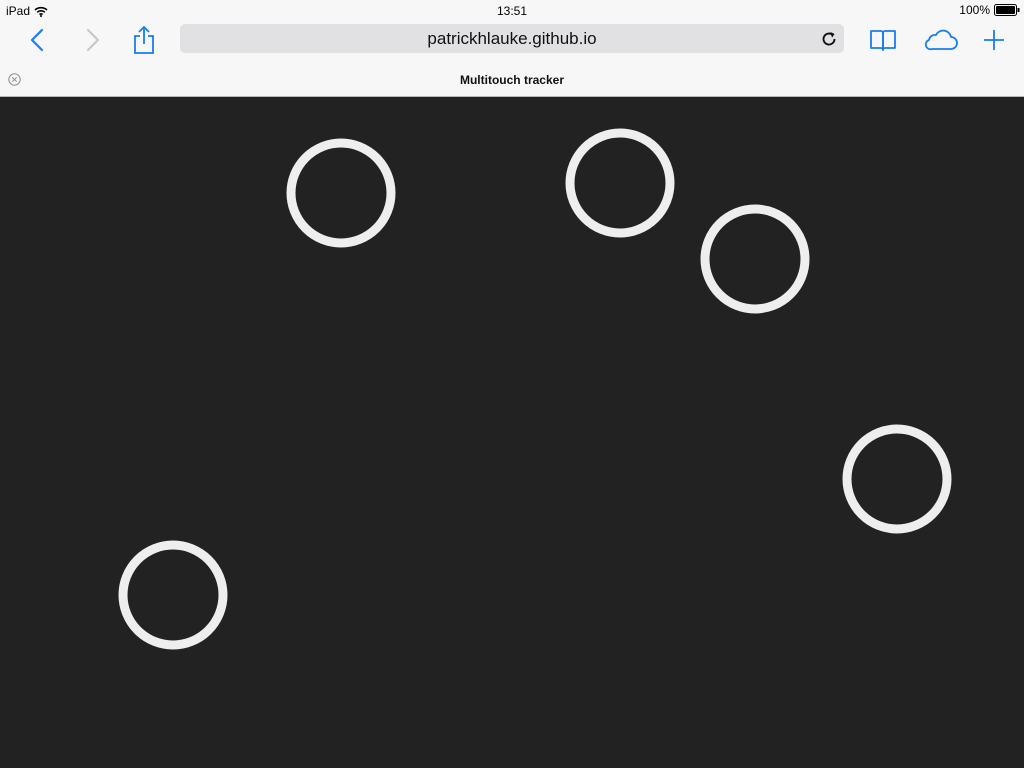 Image resolution: width=1024 pixels, height=768 pixels. I want to click on reload-button, so click(829, 39).